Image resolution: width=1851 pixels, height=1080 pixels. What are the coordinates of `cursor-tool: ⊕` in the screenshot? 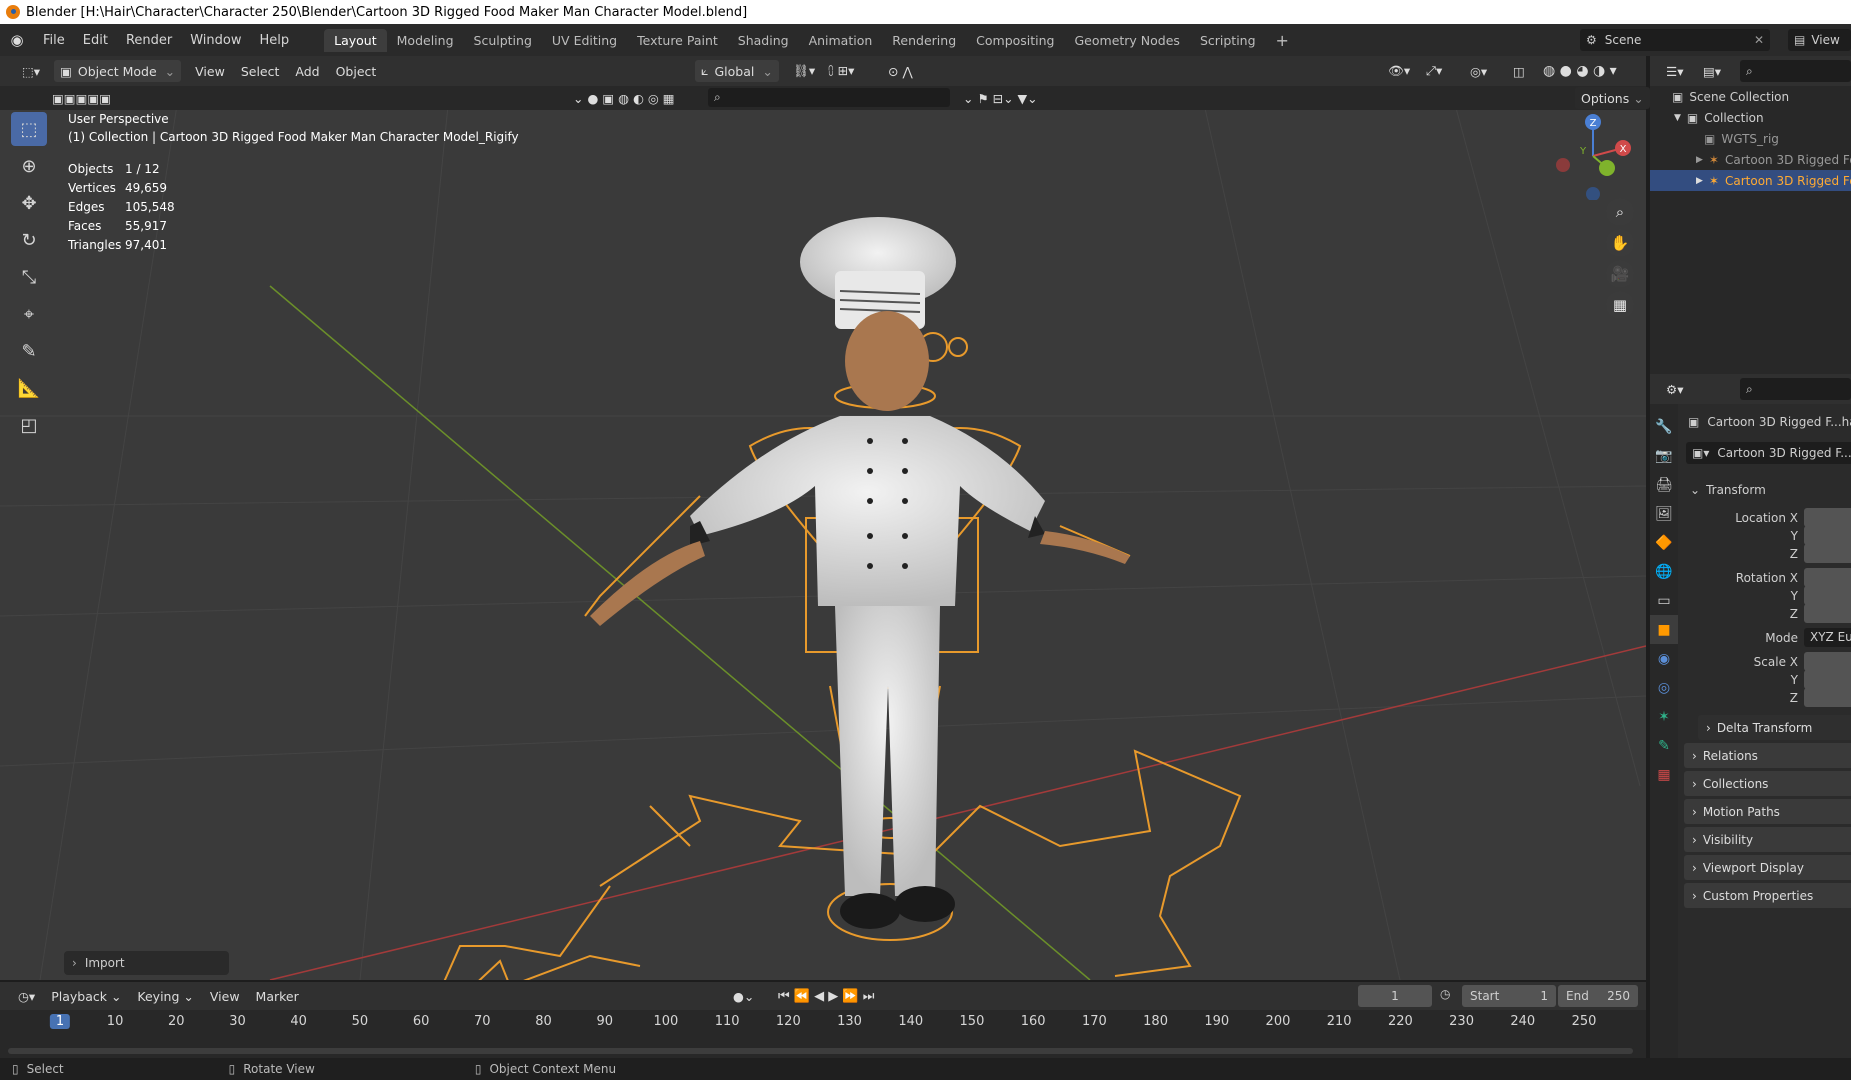 It's located at (29, 166).